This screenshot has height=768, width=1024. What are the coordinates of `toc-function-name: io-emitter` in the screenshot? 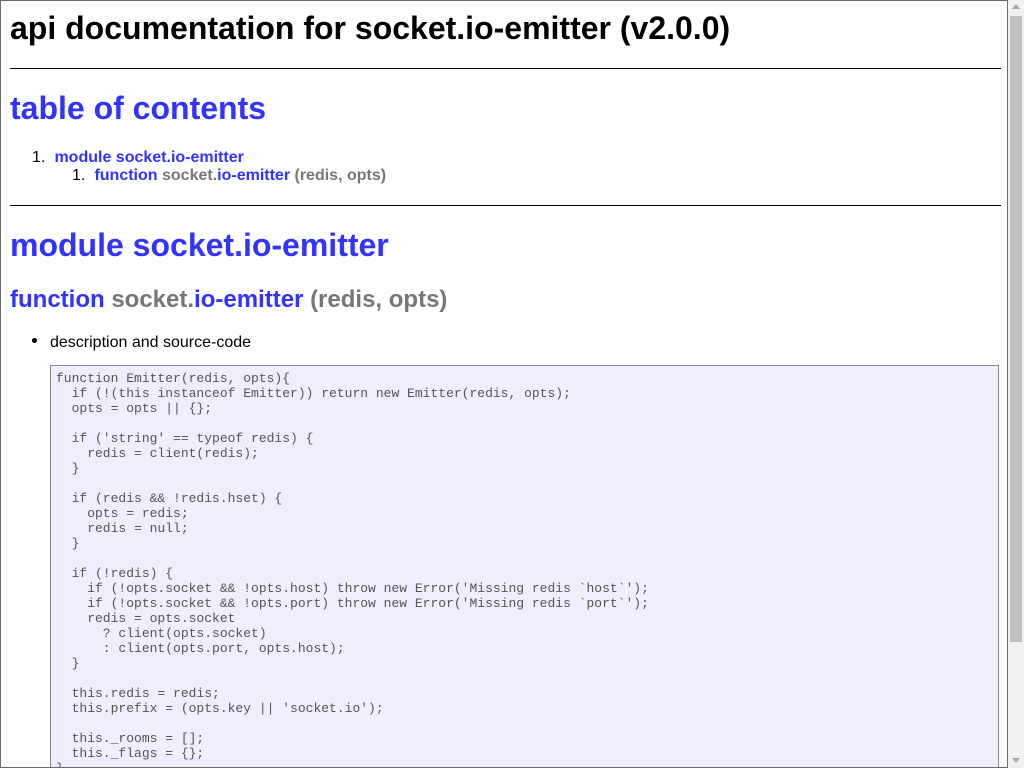 It's located at (254, 175).